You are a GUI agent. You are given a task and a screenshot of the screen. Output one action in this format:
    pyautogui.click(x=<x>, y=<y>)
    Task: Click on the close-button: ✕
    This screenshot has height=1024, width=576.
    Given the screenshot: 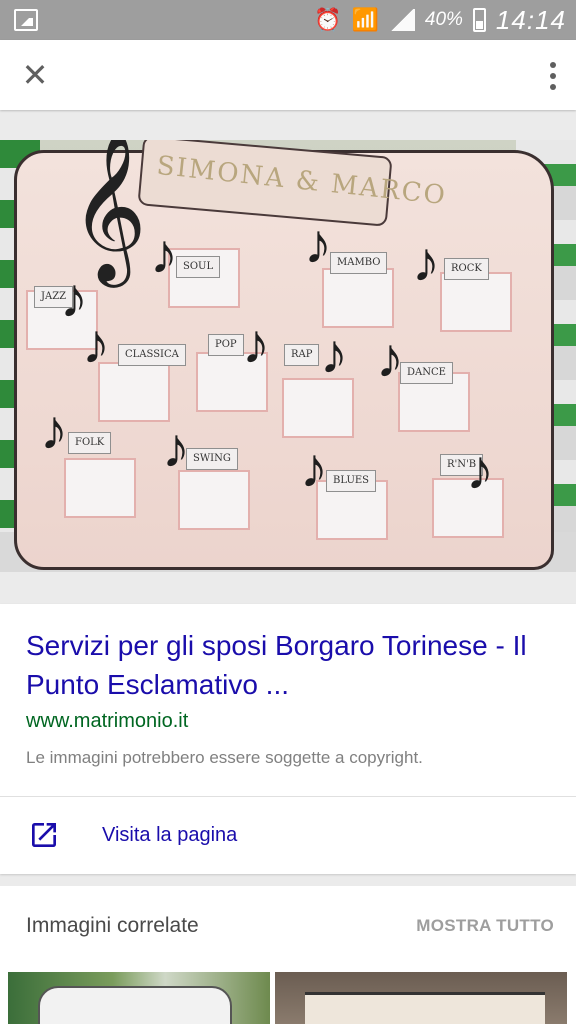 What is the action you would take?
    pyautogui.click(x=35, y=75)
    